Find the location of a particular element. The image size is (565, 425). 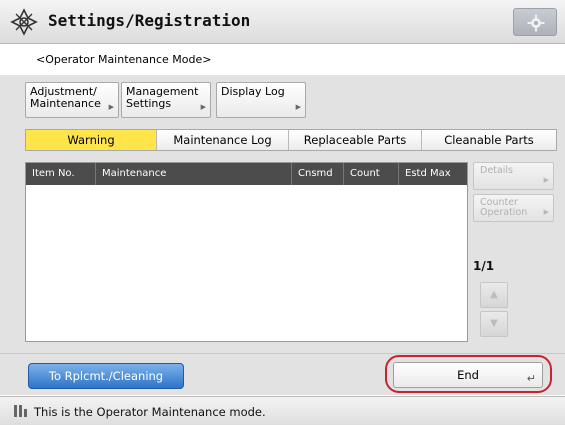

up-arrow-icon: ▲ is located at coordinates (494, 294).